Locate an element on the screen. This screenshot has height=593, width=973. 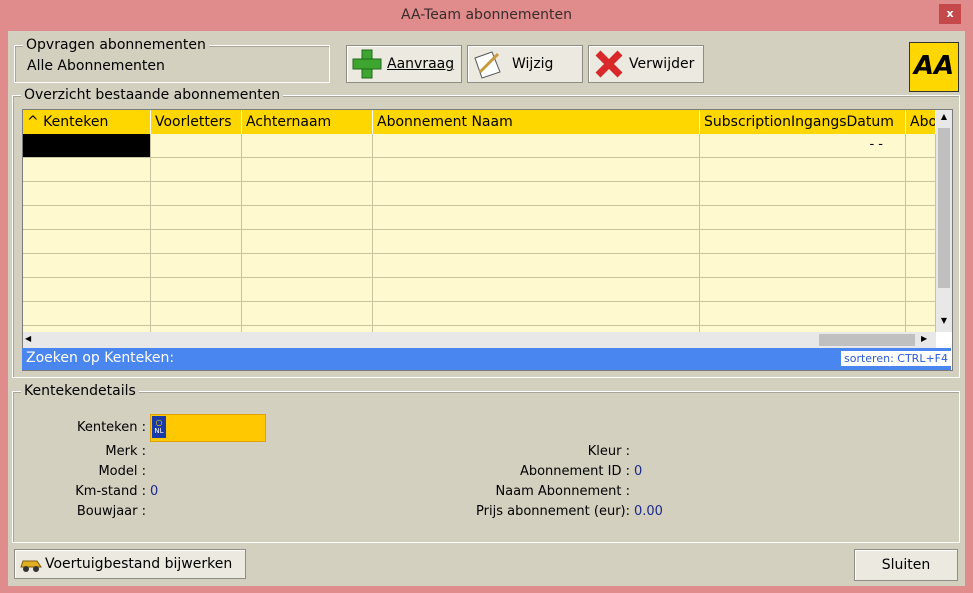
abonnement-id-value: 0 is located at coordinates (638, 471).